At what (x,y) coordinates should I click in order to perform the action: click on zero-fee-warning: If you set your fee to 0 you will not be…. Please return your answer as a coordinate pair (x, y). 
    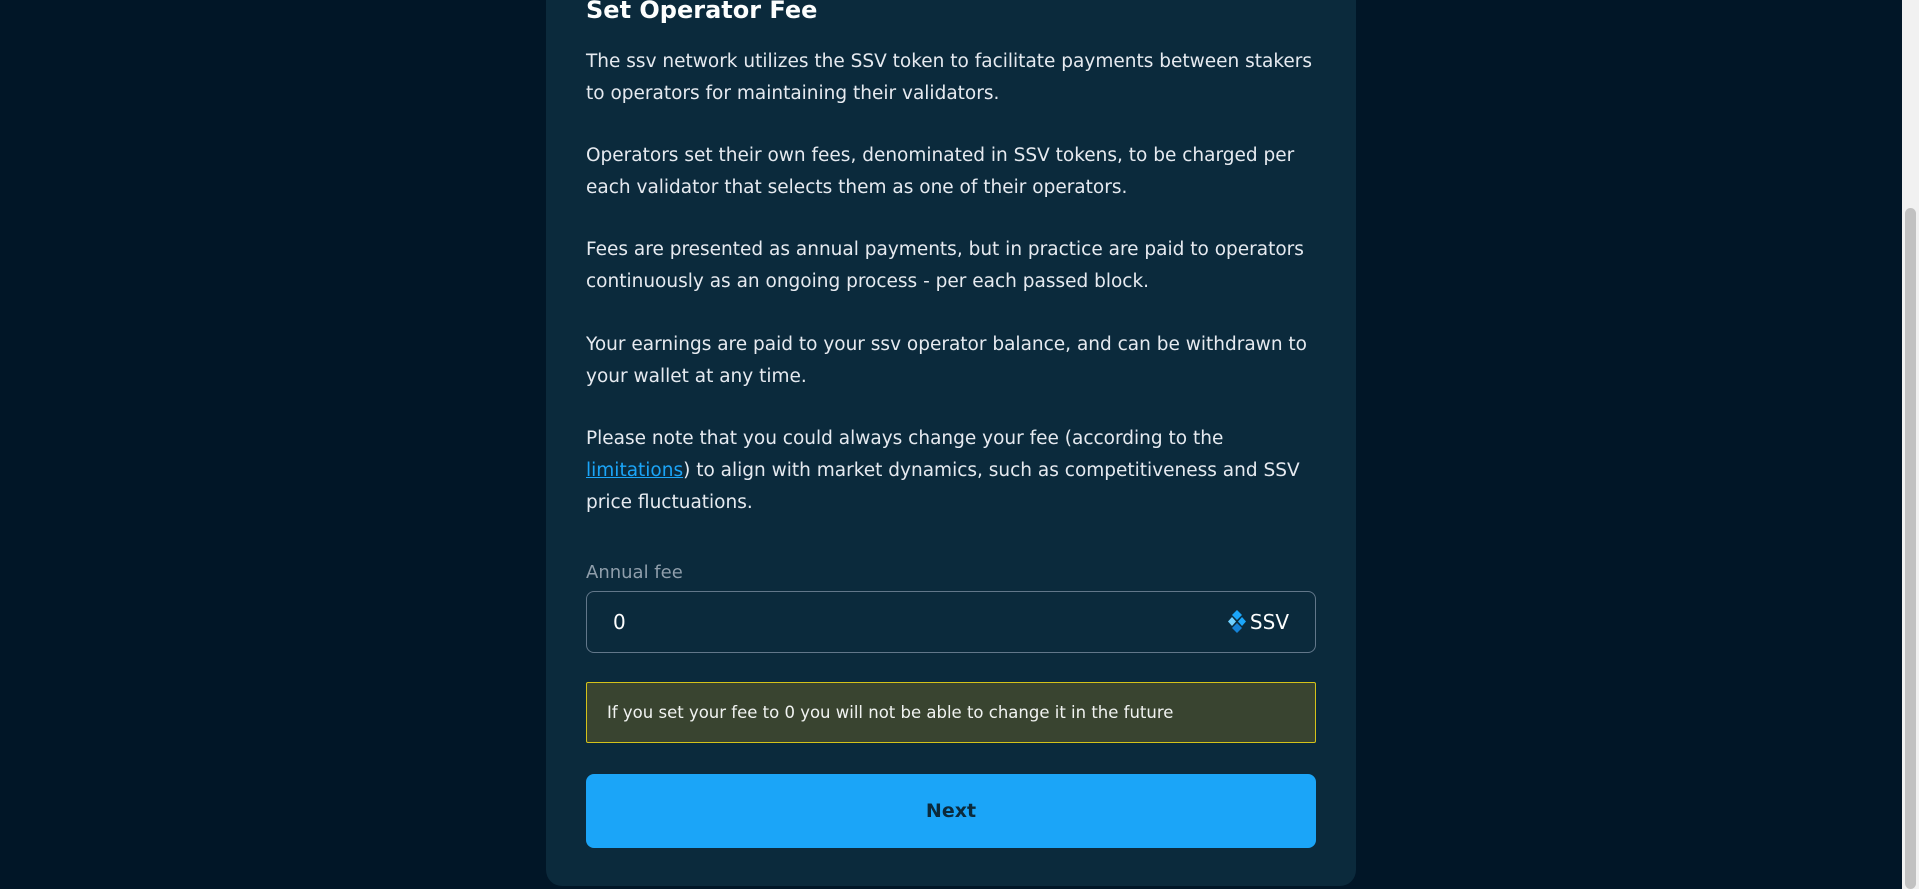
    Looking at the image, I should click on (951, 712).